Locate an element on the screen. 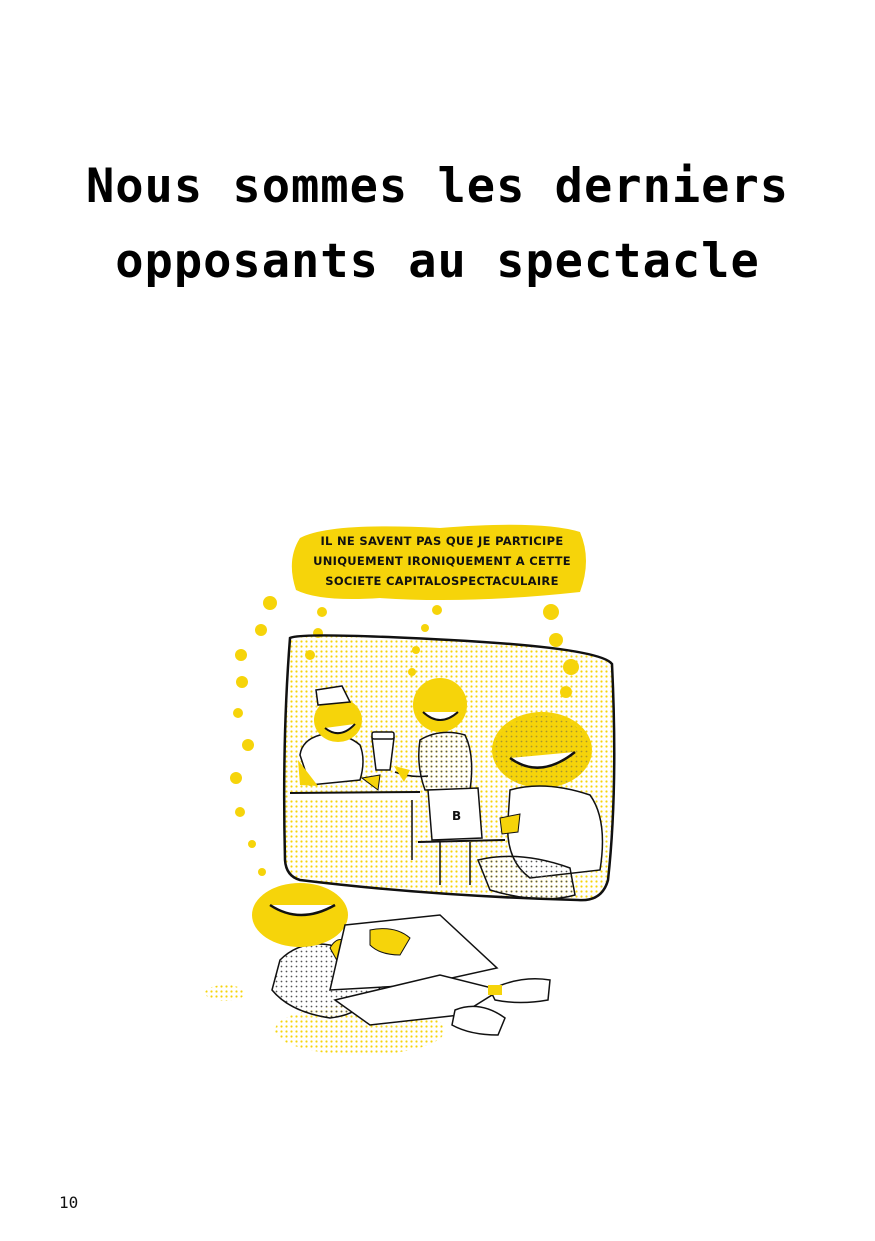 This screenshot has width=875, height=1241. title-line-1: Nous sommes les derniers is located at coordinates (437, 187).